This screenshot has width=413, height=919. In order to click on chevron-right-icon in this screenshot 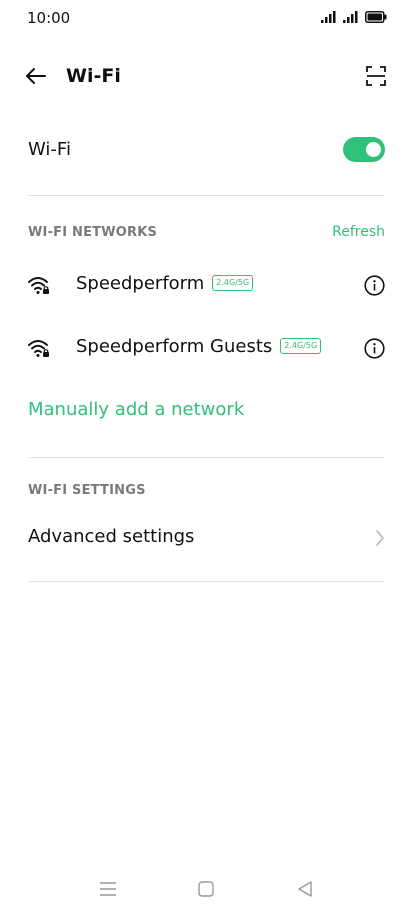, I will do `click(380, 538)`.